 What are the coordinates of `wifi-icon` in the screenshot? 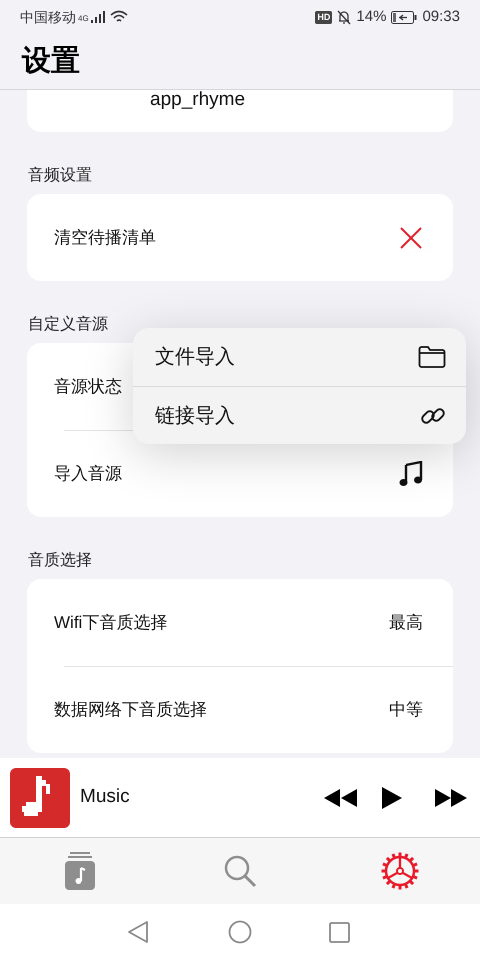 It's located at (119, 17).